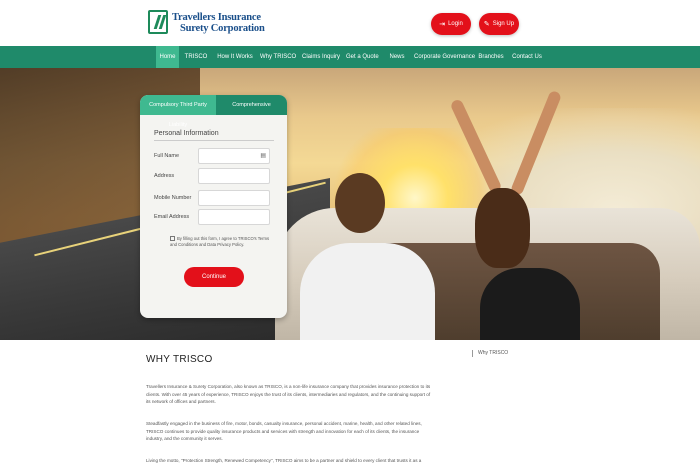 The height and width of the screenshot is (467, 700). What do you see at coordinates (489, 353) in the screenshot?
I see `side-link-why-trisco: Why TRISCO` at bounding box center [489, 353].